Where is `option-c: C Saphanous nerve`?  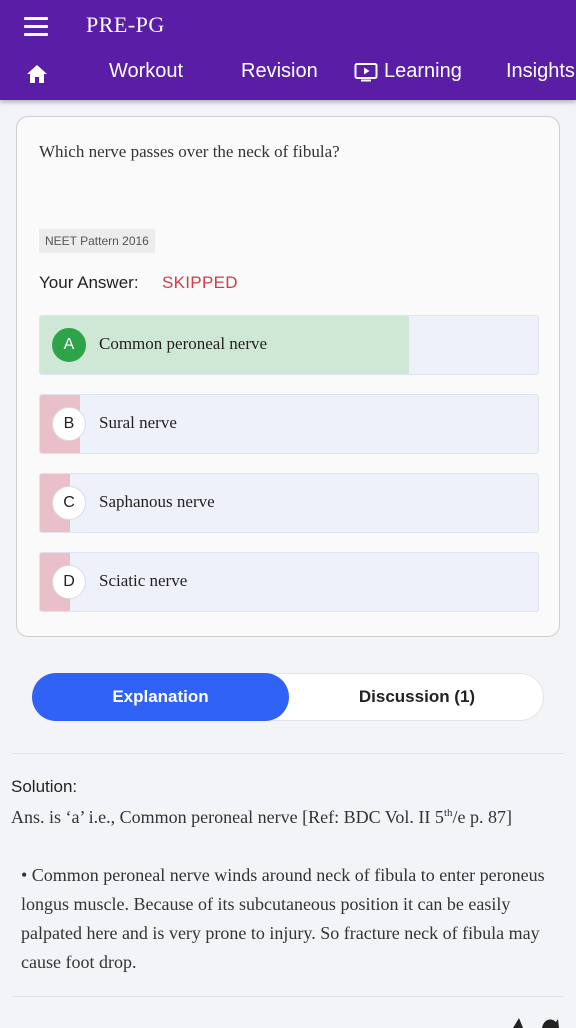 option-c: C Saphanous nerve is located at coordinates (289, 503).